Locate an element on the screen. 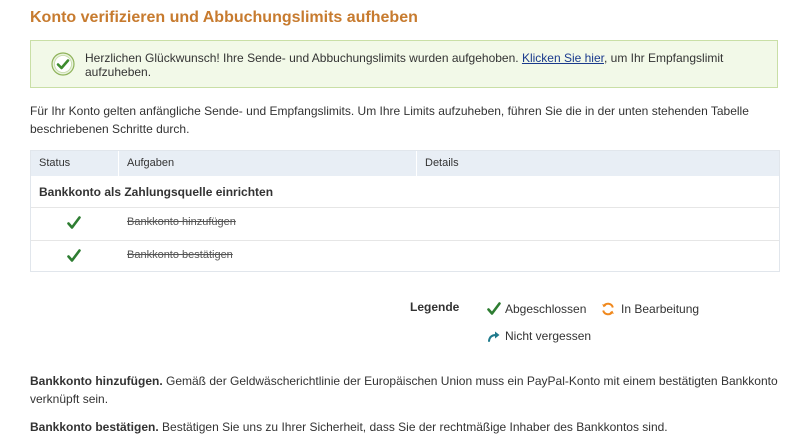 This screenshot has width=804, height=440. header-tasks: Aufgaben is located at coordinates (151, 163).